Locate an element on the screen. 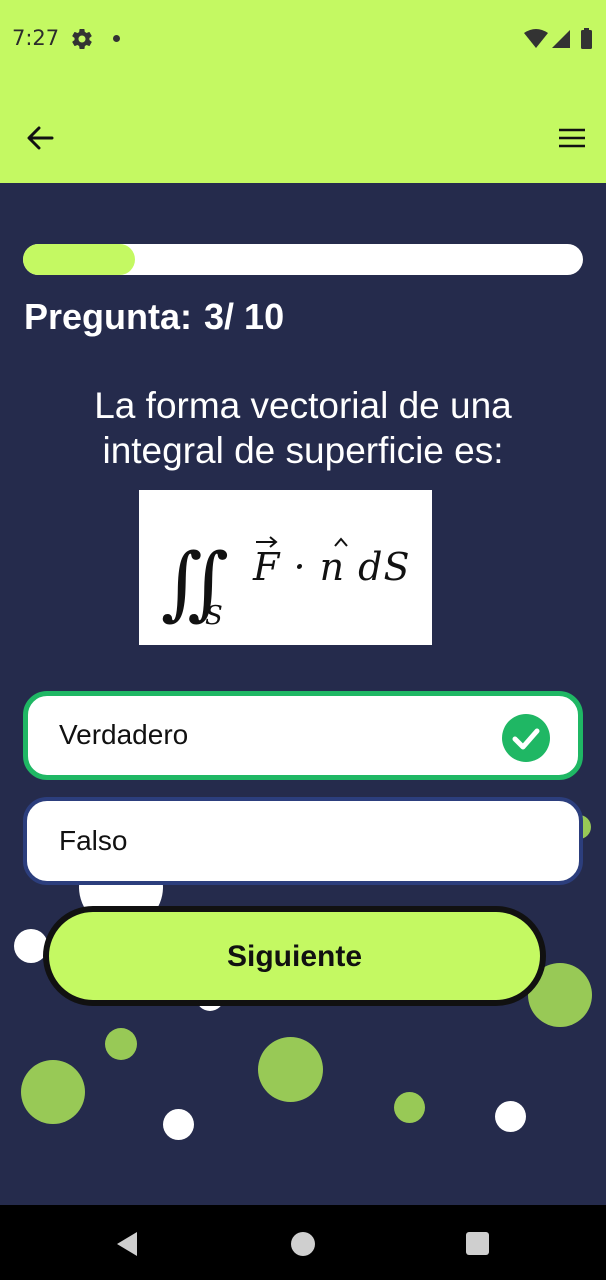  system-nav-bar is located at coordinates (303, 1242).